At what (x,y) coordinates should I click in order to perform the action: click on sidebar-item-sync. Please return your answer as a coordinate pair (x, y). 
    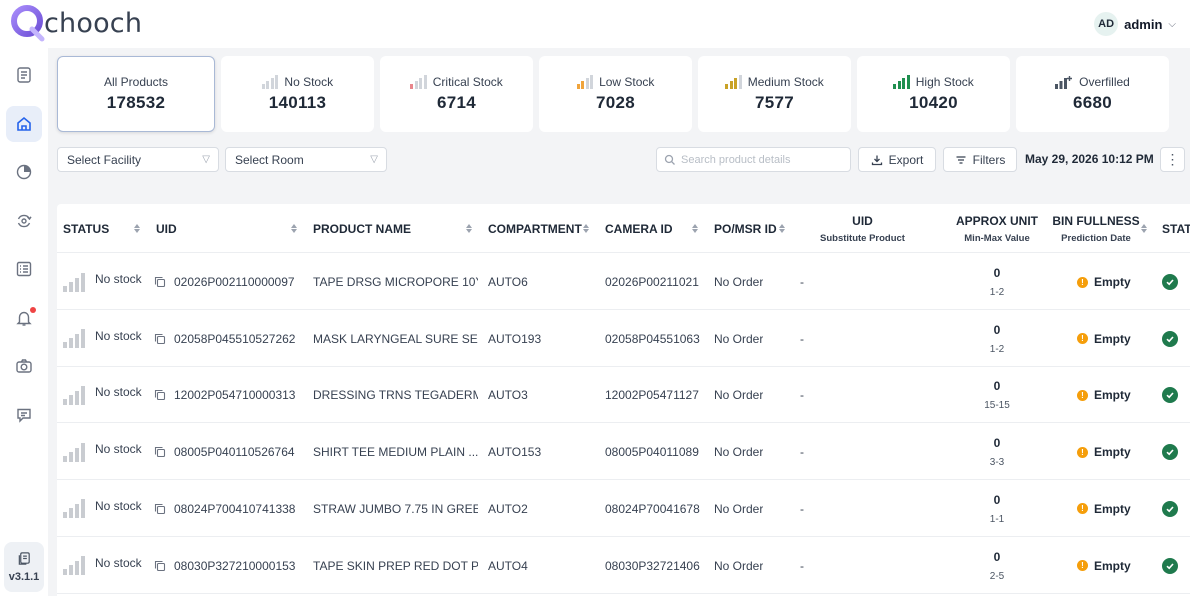
    Looking at the image, I should click on (24, 221).